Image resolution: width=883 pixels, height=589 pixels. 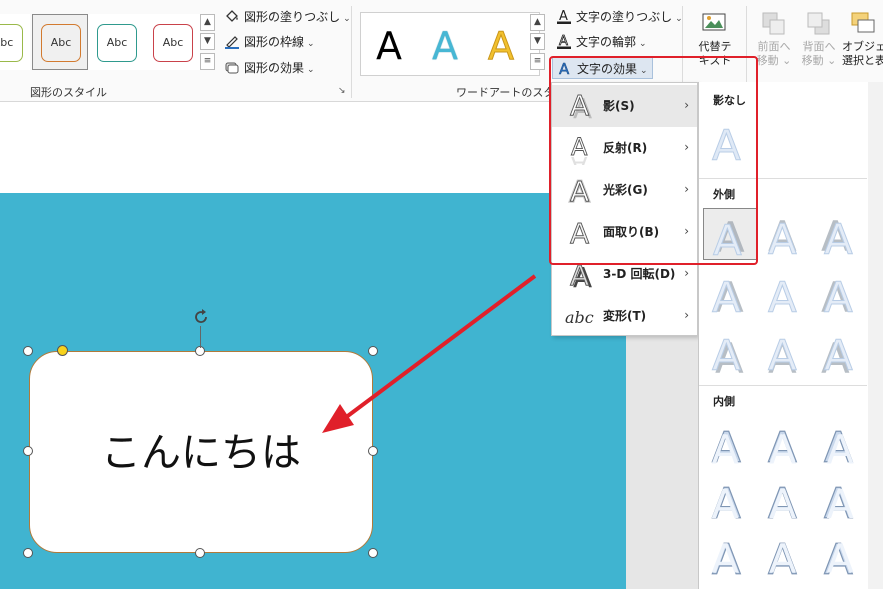 I want to click on inner-shadow-option-3: AA, so click(x=842, y=442).